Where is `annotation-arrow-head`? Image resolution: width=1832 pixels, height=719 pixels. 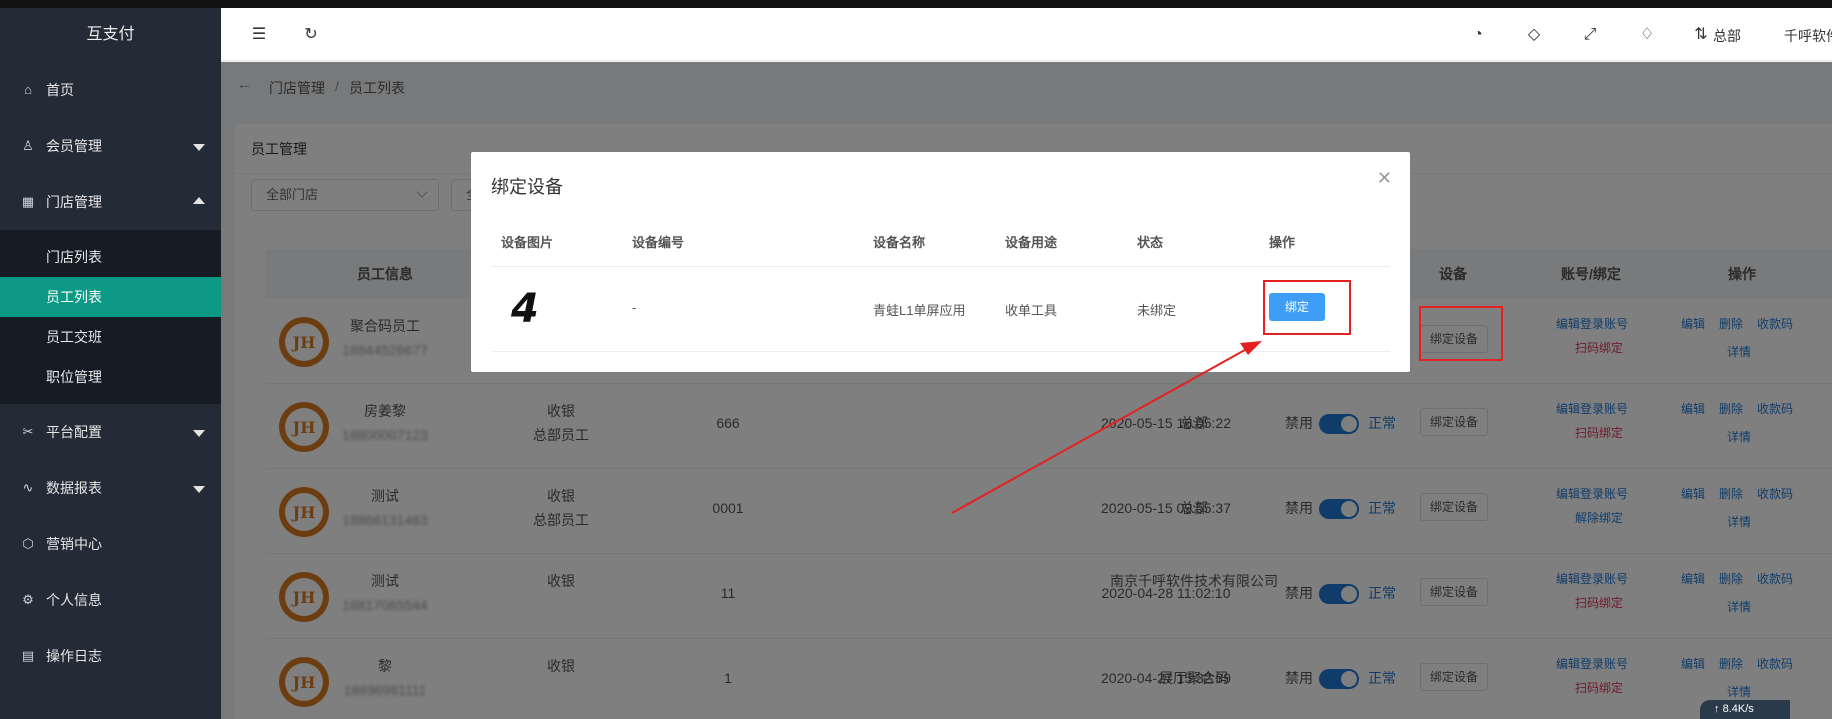
annotation-arrow-head is located at coordinates (1251, 348).